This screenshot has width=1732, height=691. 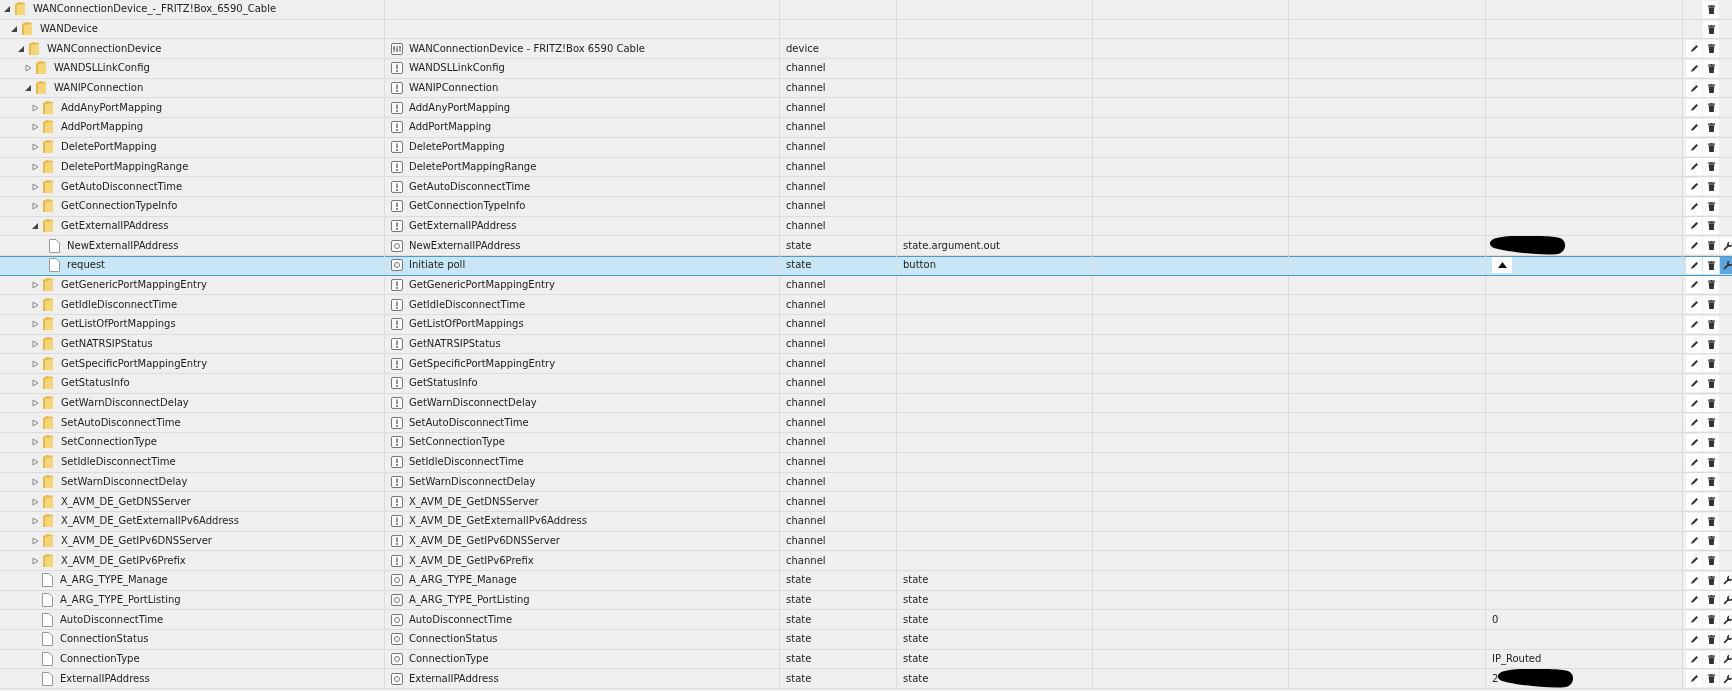 I want to click on table-row: X_AVM_DE_GetDNSServer X_AVM_DE_GetDNSServer channel, so click(x=866, y=502).